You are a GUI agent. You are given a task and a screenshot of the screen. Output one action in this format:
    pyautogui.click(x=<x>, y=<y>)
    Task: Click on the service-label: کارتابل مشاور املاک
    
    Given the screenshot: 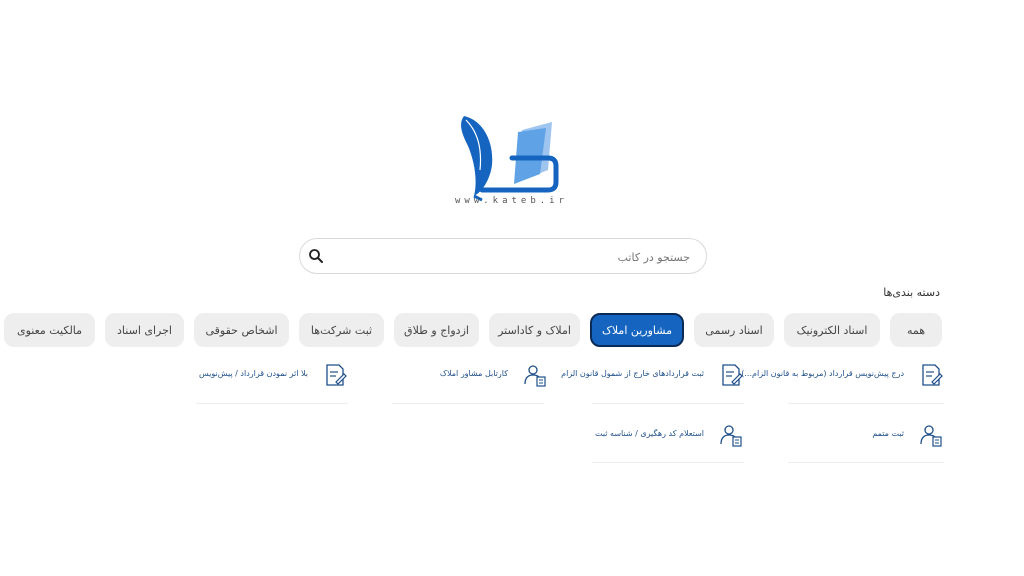 What is the action you would take?
    pyautogui.click(x=473, y=373)
    